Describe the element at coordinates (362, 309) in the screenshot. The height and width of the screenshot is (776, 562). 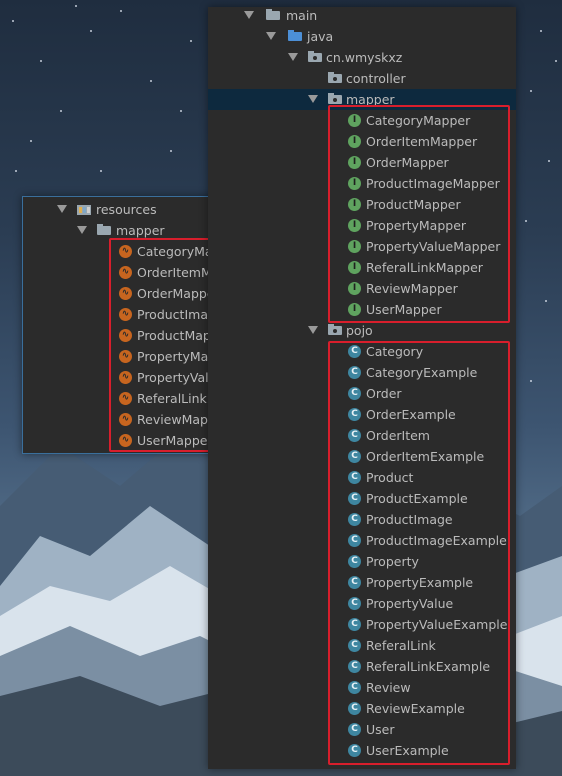
I see `mapper-interface-item: I UserMapper` at that location.